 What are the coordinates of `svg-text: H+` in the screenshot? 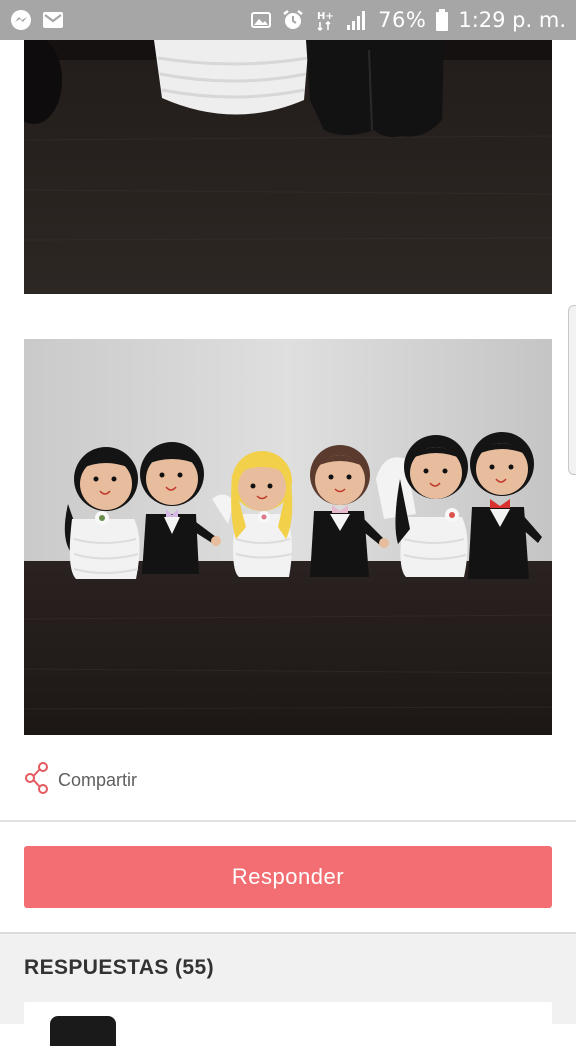 It's located at (325, 16).